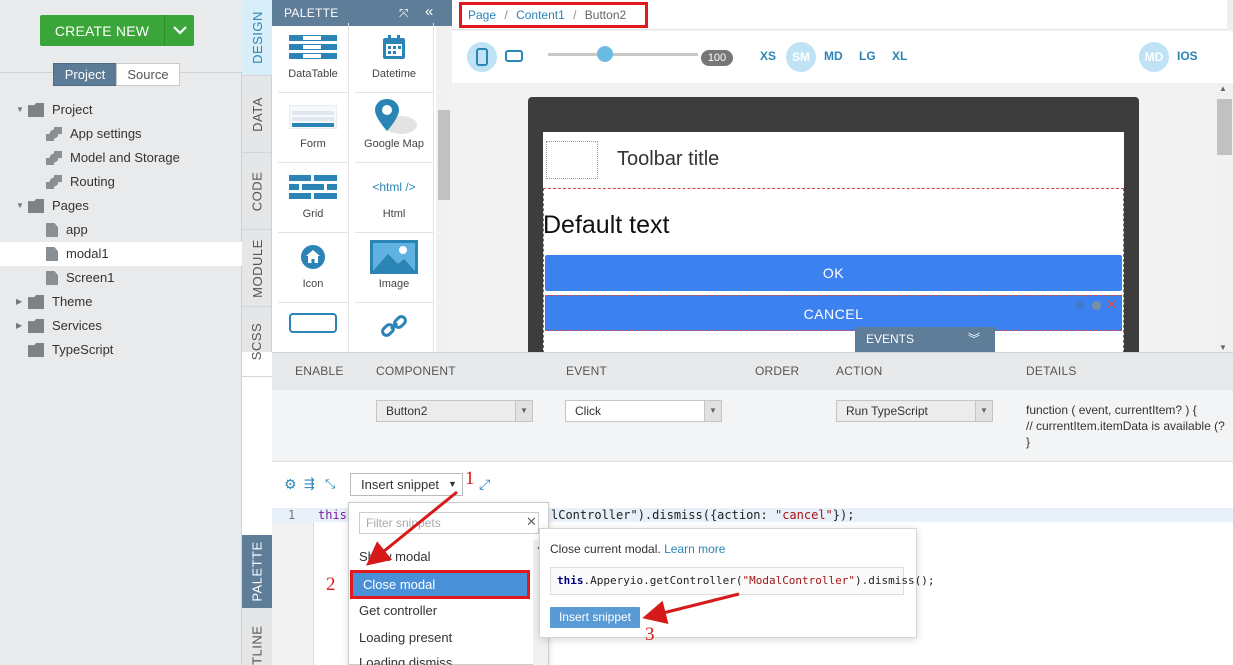  What do you see at coordinates (470, 478) in the screenshot?
I see `annotation-number-1: 1` at bounding box center [470, 478].